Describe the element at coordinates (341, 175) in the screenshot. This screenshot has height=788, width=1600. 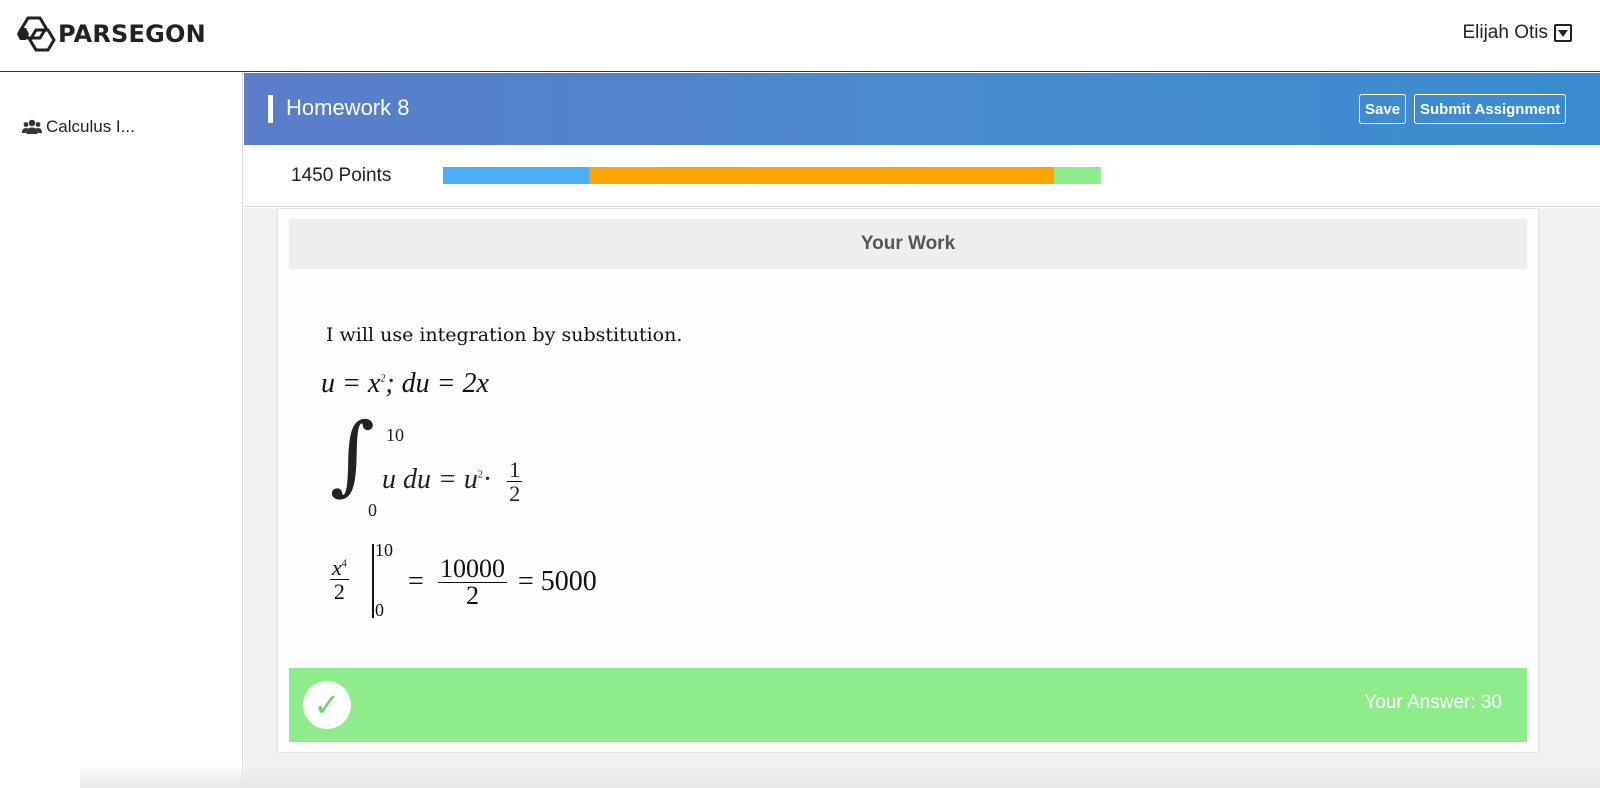
I see `points-label: 1450 Points` at that location.